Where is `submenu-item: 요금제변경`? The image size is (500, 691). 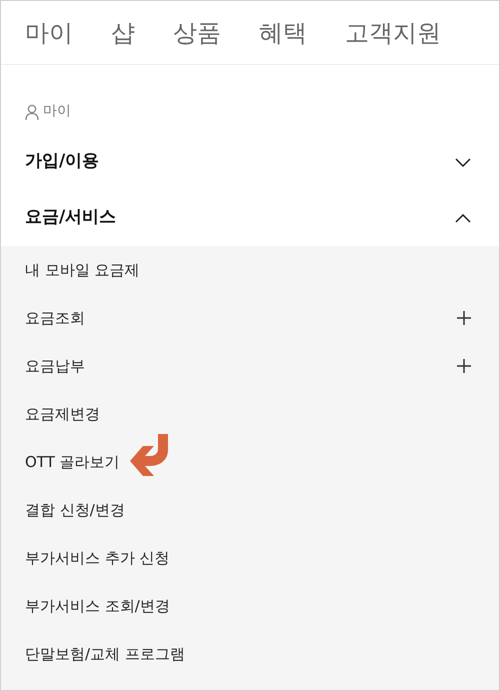 submenu-item: 요금제변경 is located at coordinates (62, 414).